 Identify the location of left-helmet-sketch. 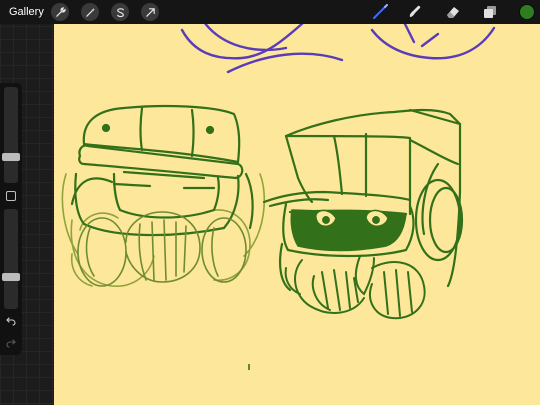
(163, 230).